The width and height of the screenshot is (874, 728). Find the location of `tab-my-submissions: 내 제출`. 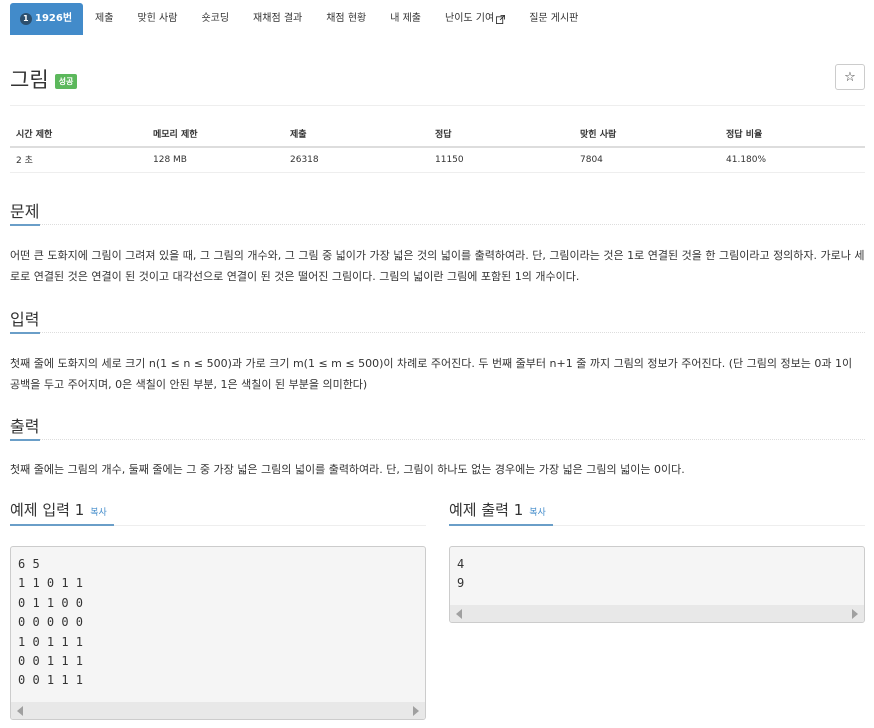

tab-my-submissions: 내 제출 is located at coordinates (405, 19).